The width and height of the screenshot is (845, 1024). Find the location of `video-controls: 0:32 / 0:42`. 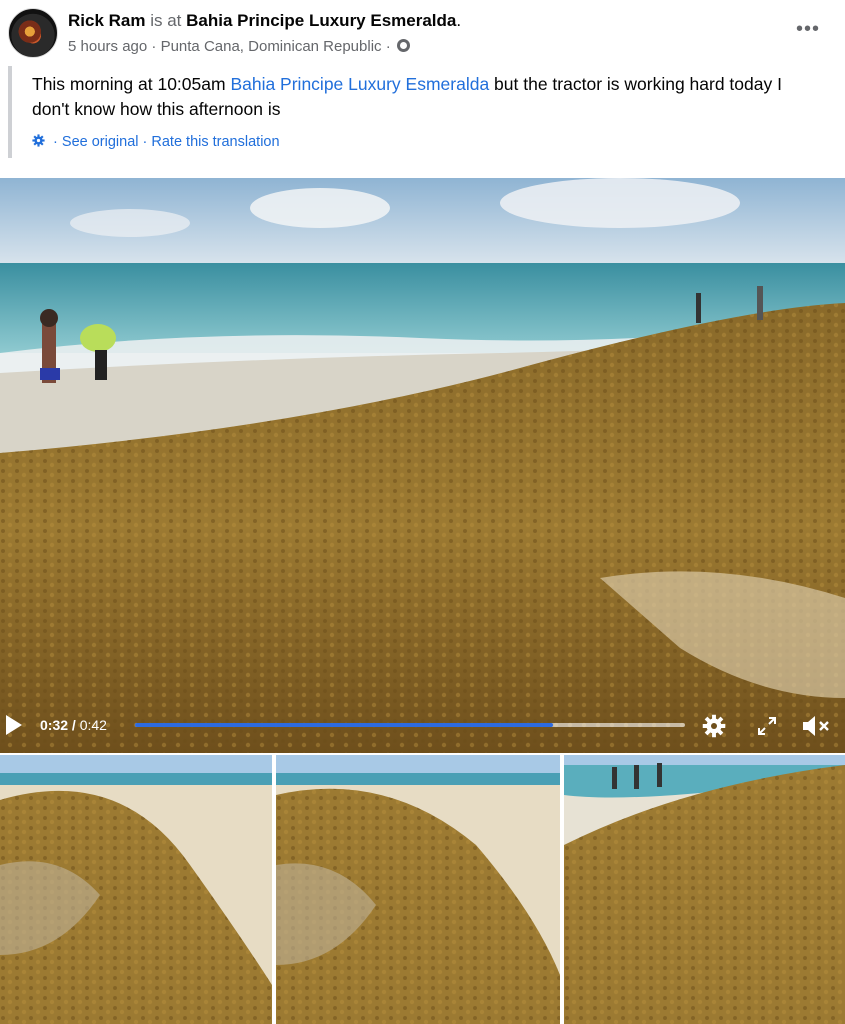

video-controls: 0:32 / 0:42 is located at coordinates (422, 726).